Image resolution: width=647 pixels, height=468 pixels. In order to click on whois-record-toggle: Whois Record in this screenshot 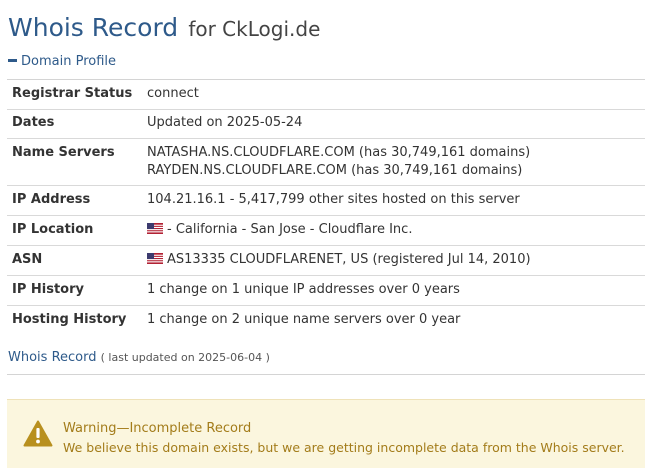, I will do `click(52, 357)`.